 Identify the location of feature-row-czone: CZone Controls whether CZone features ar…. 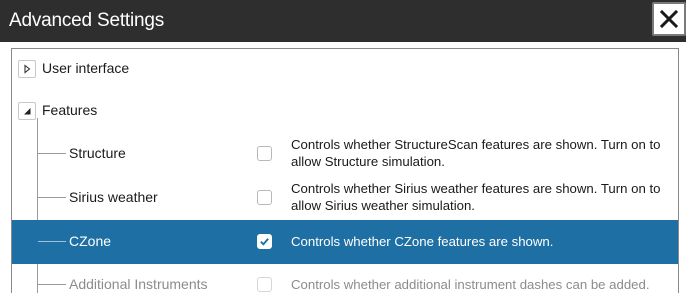
(345, 242).